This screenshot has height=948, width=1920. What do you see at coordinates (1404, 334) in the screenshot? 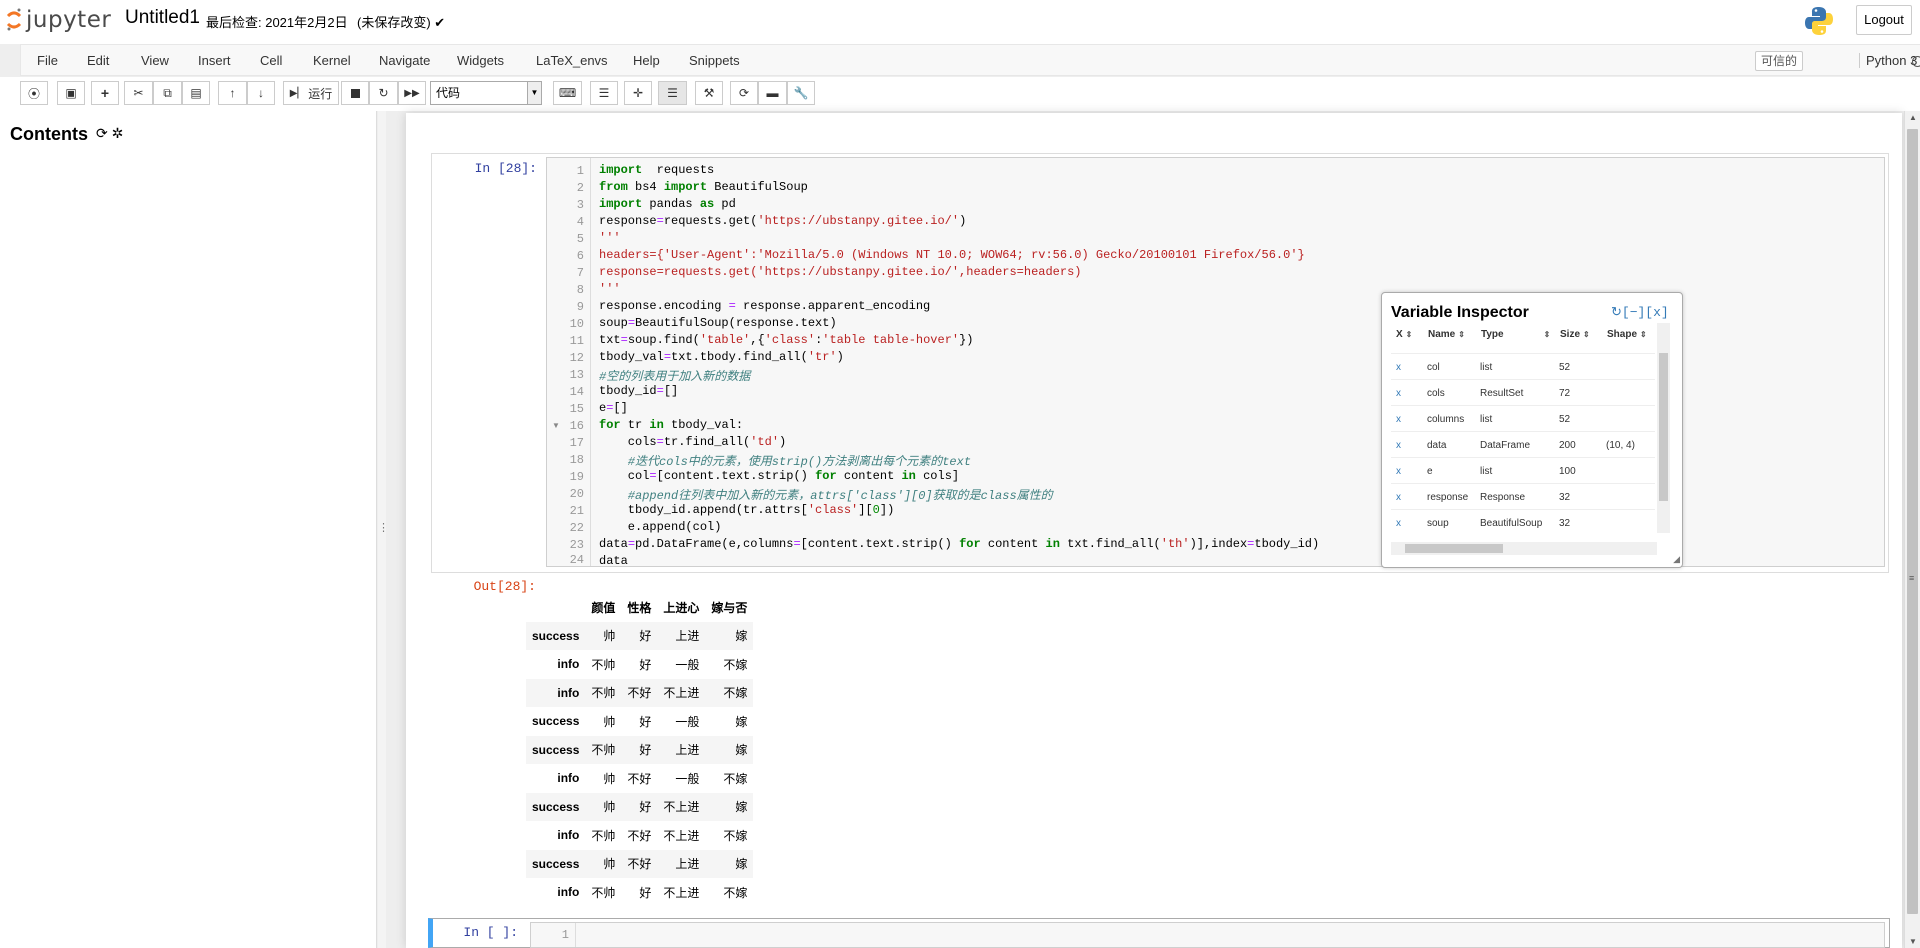
I see `column-header-x: X ⇕` at bounding box center [1404, 334].